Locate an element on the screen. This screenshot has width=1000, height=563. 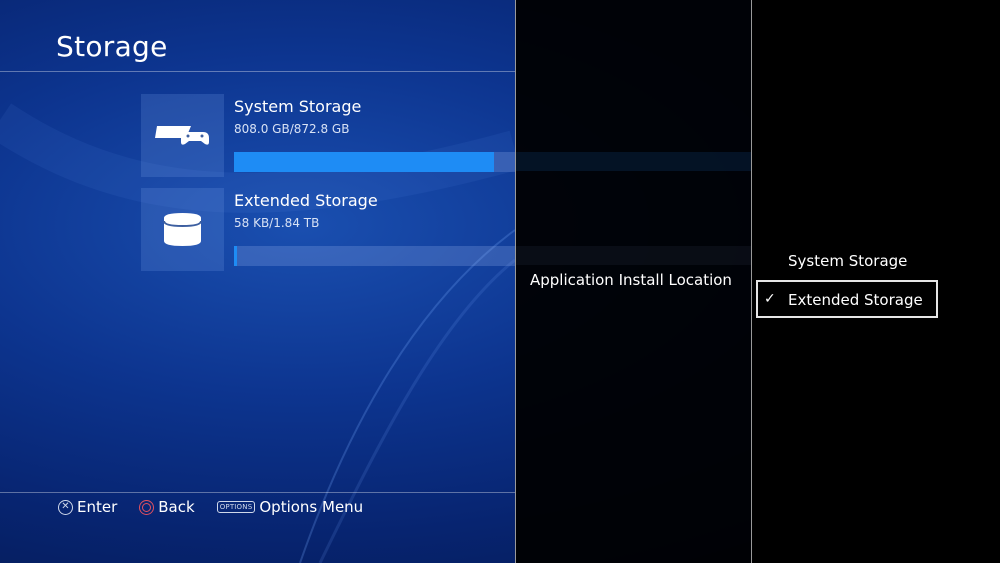
enter-hint: ✕ Enter is located at coordinates (87, 507).